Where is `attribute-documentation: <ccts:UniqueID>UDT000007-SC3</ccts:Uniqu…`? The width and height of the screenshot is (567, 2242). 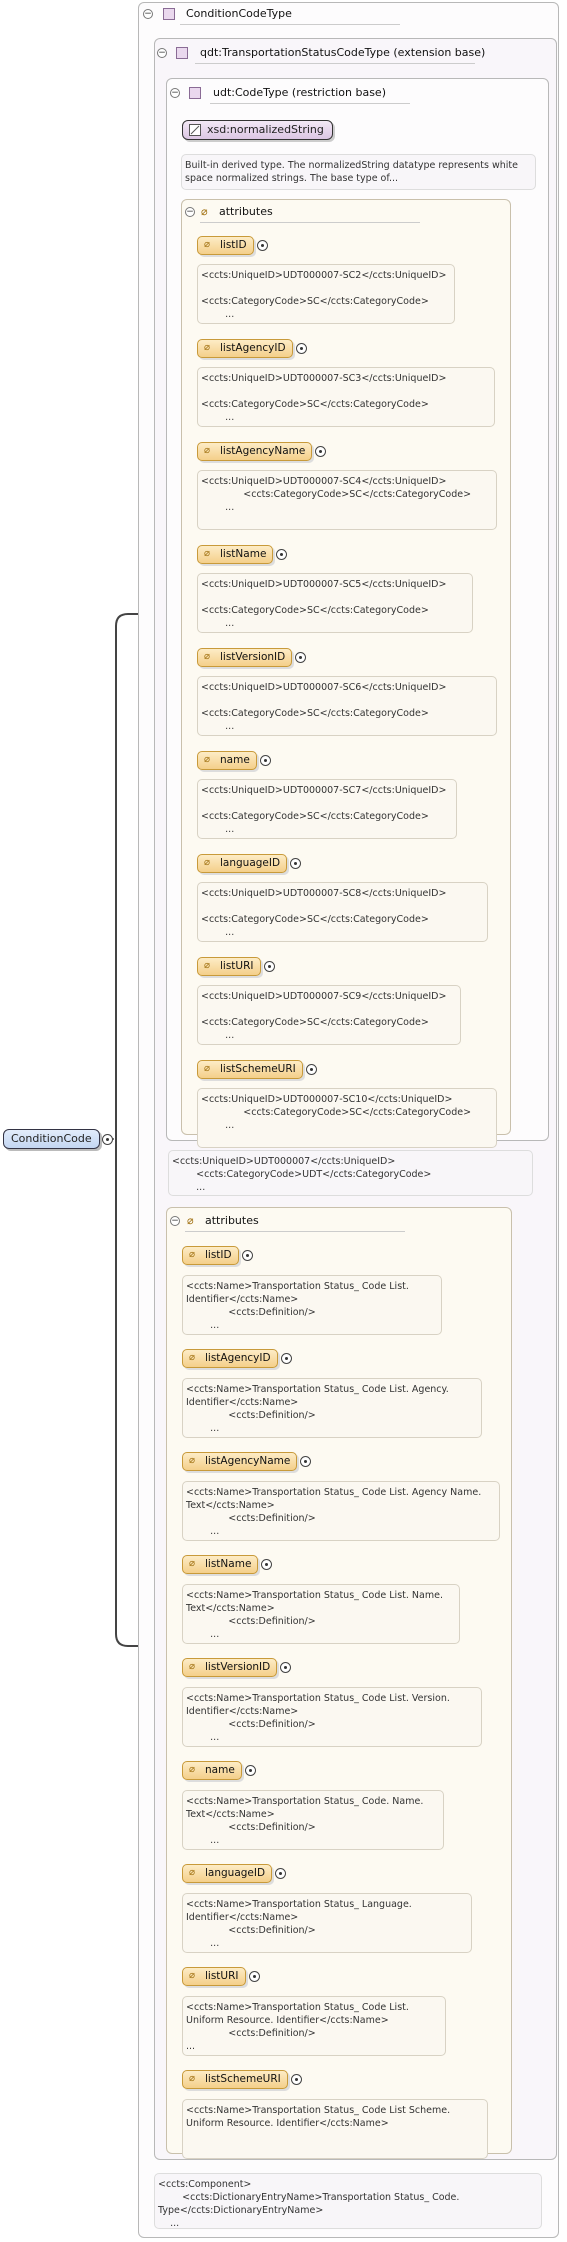
attribute-documentation: <ccts:UniqueID>UDT000007-SC3</ccts:Uniqu… is located at coordinates (346, 397).